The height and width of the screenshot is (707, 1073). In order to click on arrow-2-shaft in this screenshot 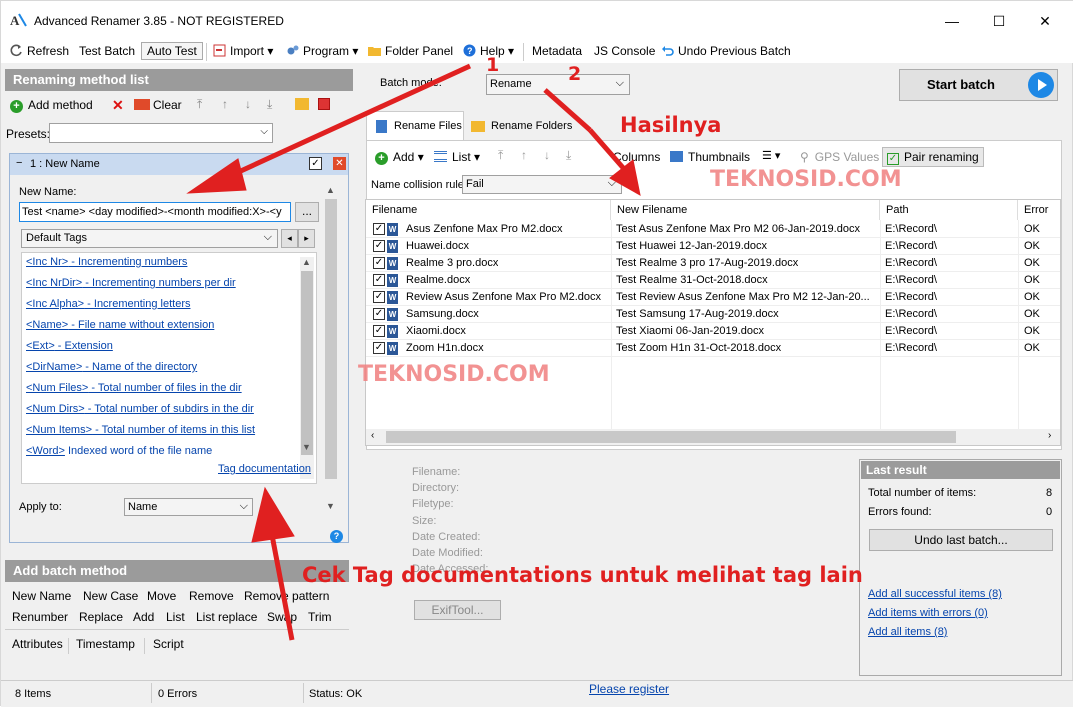, I will do `click(567, 110)`.